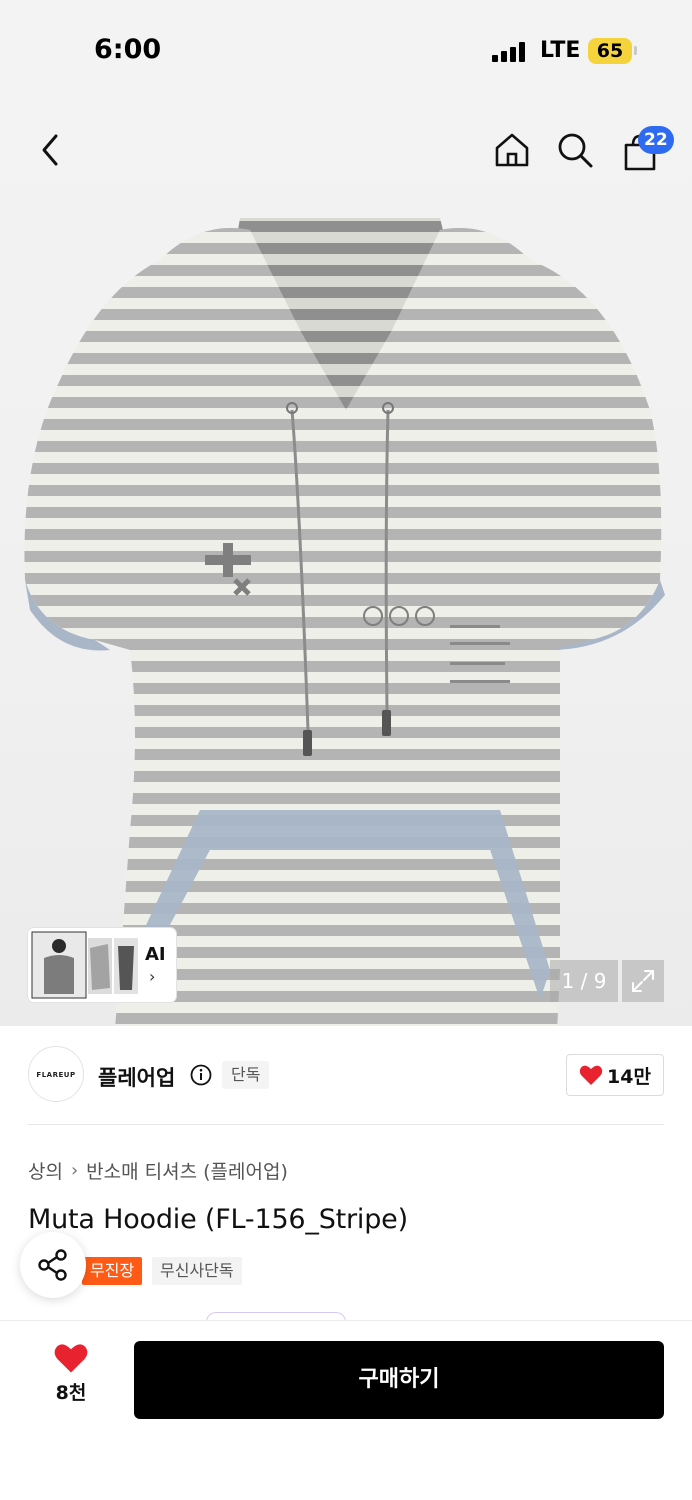 The height and width of the screenshot is (1500, 692). Describe the element at coordinates (155, 954) in the screenshot. I see `ai-label: AI` at that location.